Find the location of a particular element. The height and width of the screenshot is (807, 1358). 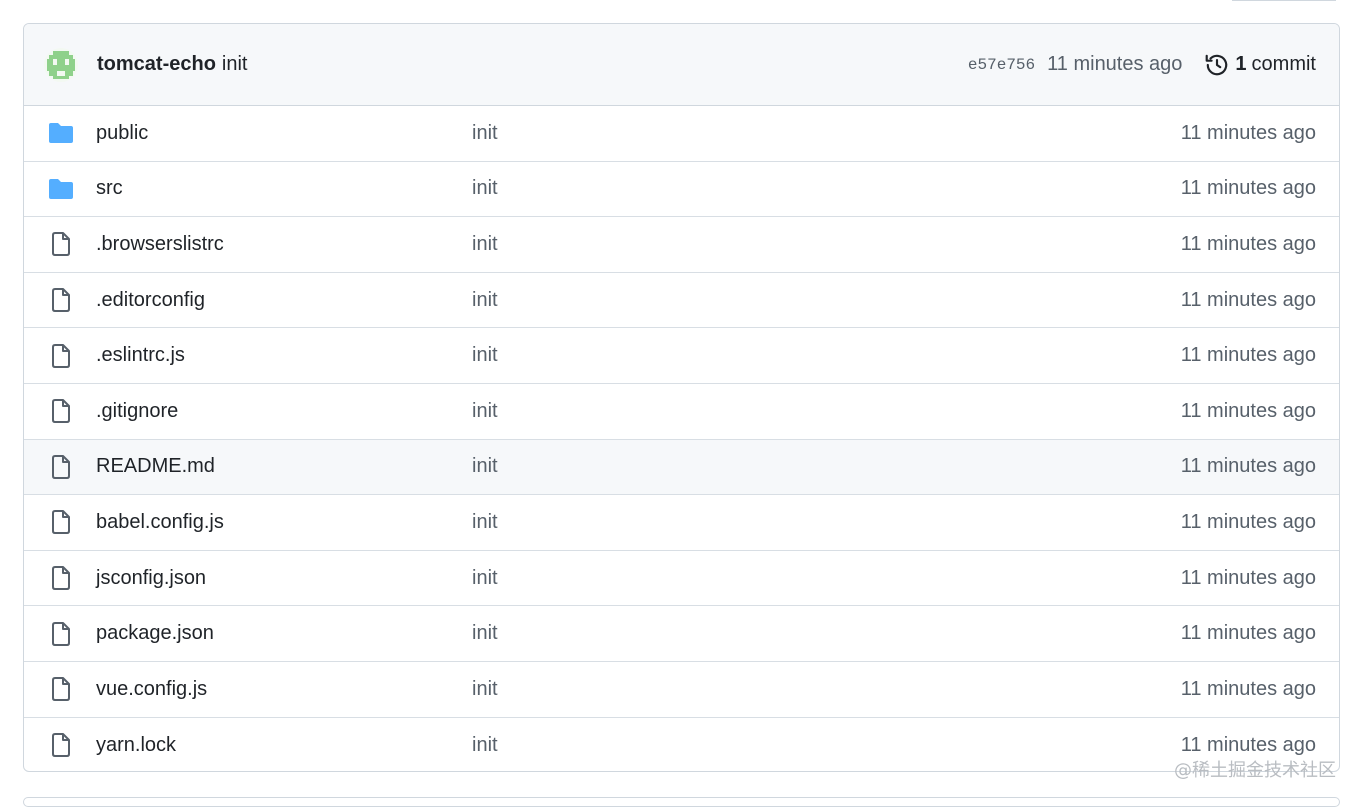

file-name-link: babel.config.js is located at coordinates (284, 522).